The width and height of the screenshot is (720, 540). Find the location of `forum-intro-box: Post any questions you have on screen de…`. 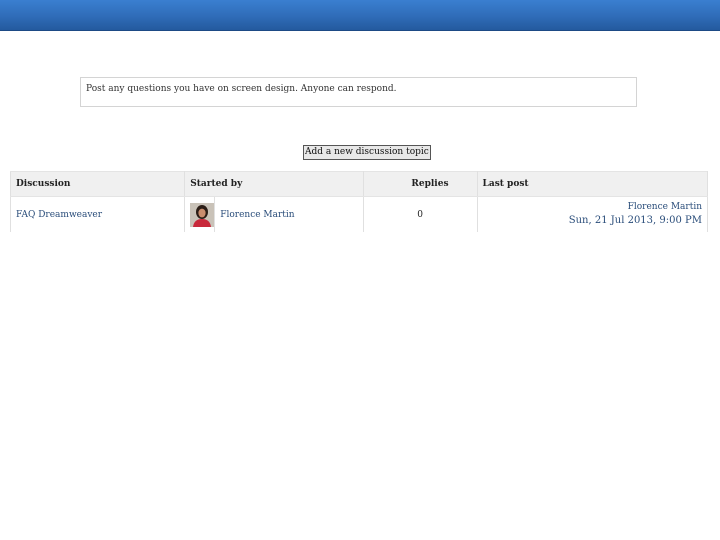

forum-intro-box: Post any questions you have on screen de… is located at coordinates (358, 92).